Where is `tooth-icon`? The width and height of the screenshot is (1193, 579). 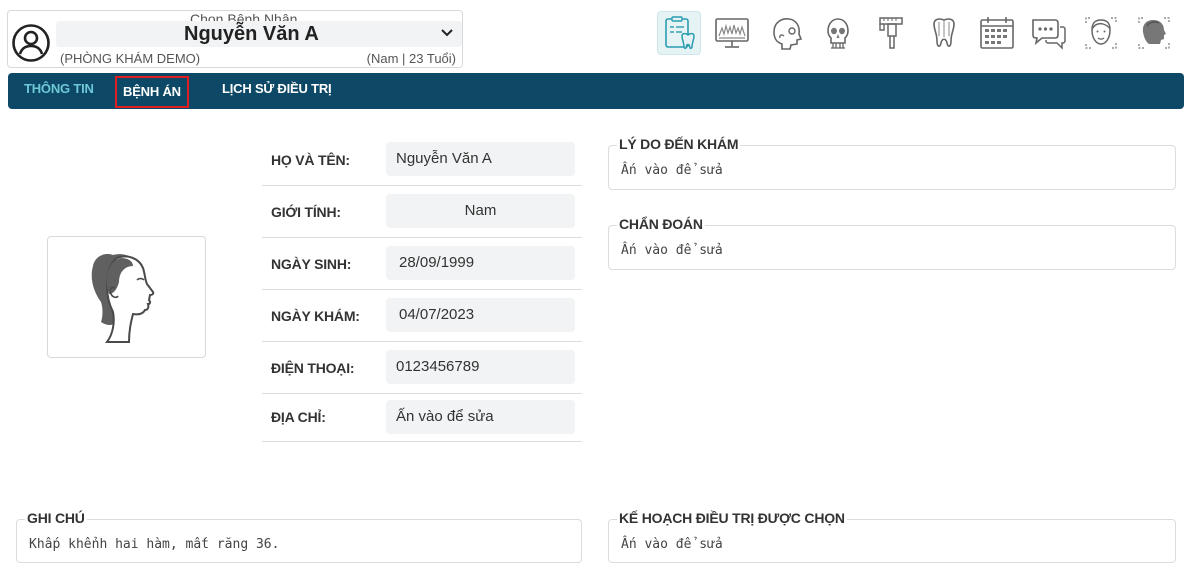
tooth-icon is located at coordinates (944, 33).